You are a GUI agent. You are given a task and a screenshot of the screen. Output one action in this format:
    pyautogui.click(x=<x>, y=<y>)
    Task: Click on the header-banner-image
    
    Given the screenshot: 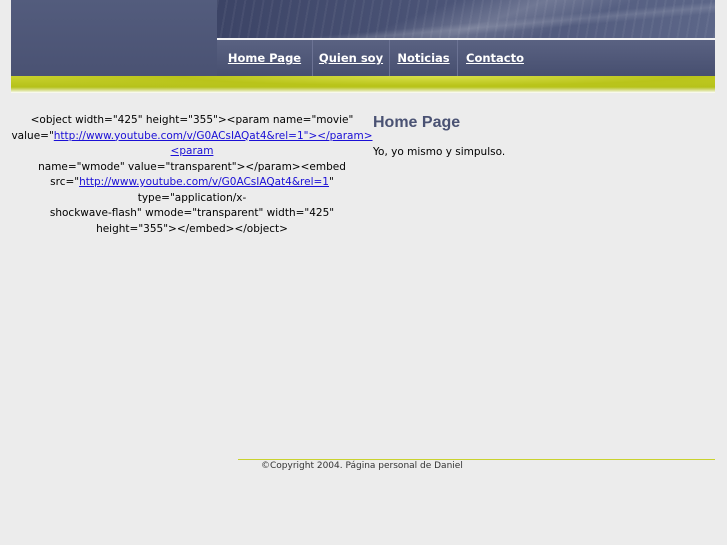 What is the action you would take?
    pyautogui.click(x=466, y=19)
    